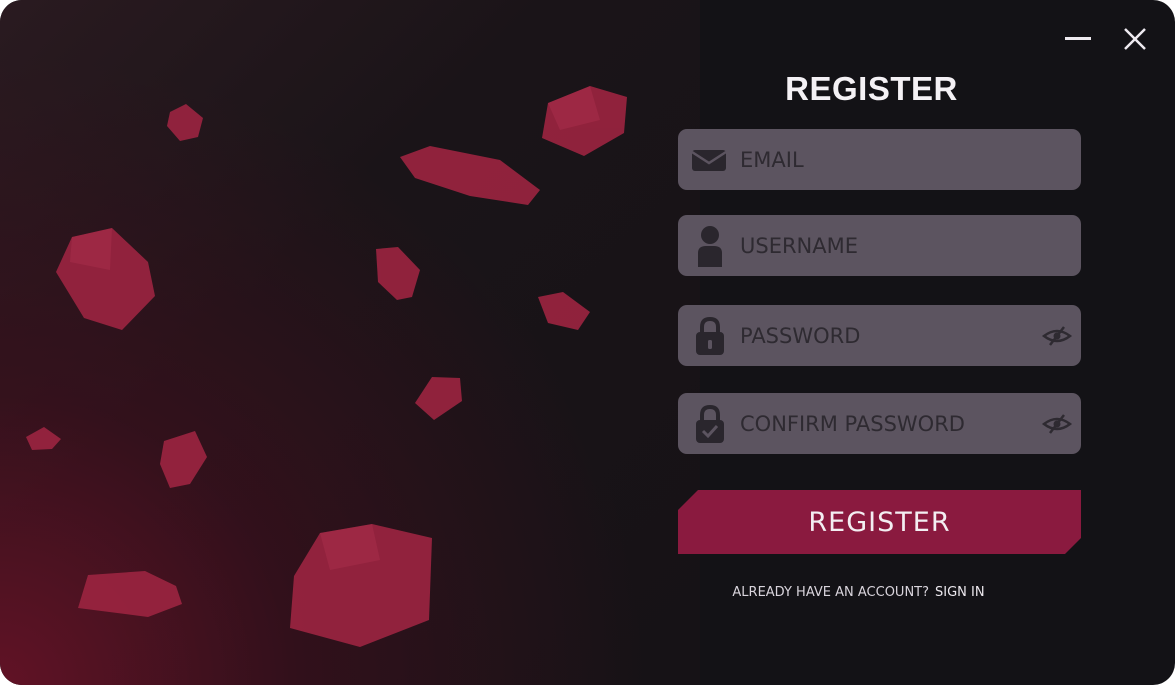 The height and width of the screenshot is (685, 1175). I want to click on signin-link: SIGN IN, so click(960, 592).